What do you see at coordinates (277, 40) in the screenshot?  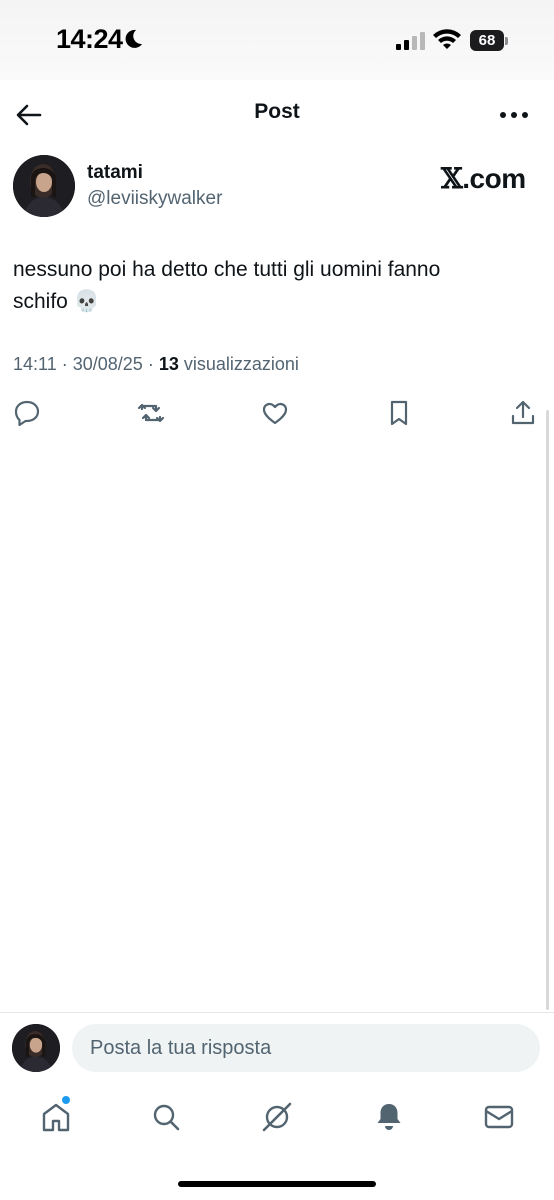 I see `status-bar: 14:24 68` at bounding box center [277, 40].